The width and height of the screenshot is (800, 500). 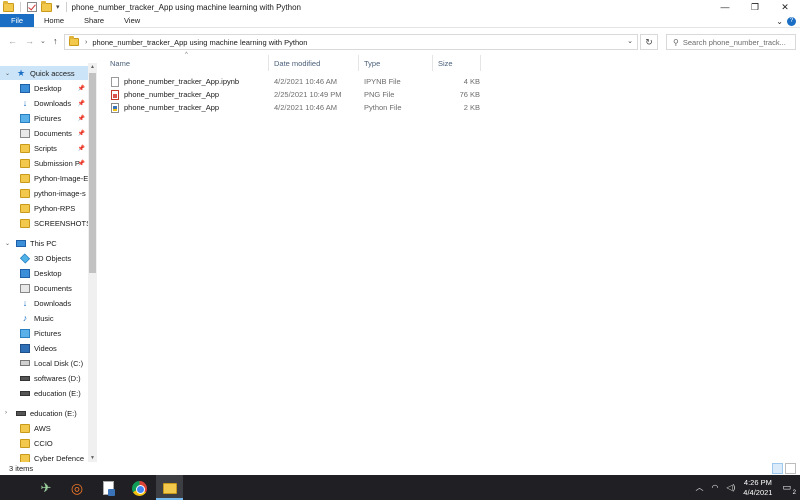 What do you see at coordinates (44, 378) in the screenshot?
I see `nav-item-softwares-d: softwares (D:)` at bounding box center [44, 378].